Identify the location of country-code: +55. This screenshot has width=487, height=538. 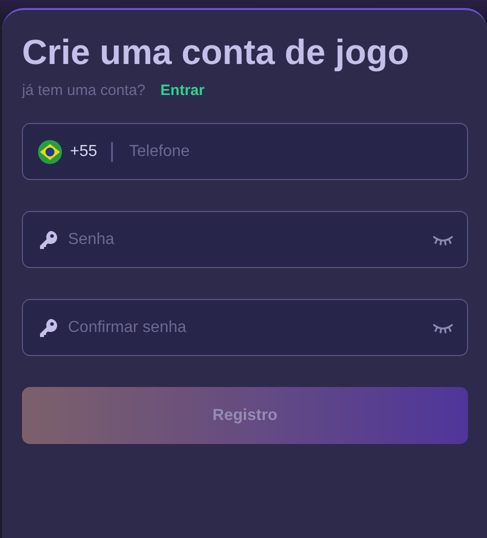
(84, 151).